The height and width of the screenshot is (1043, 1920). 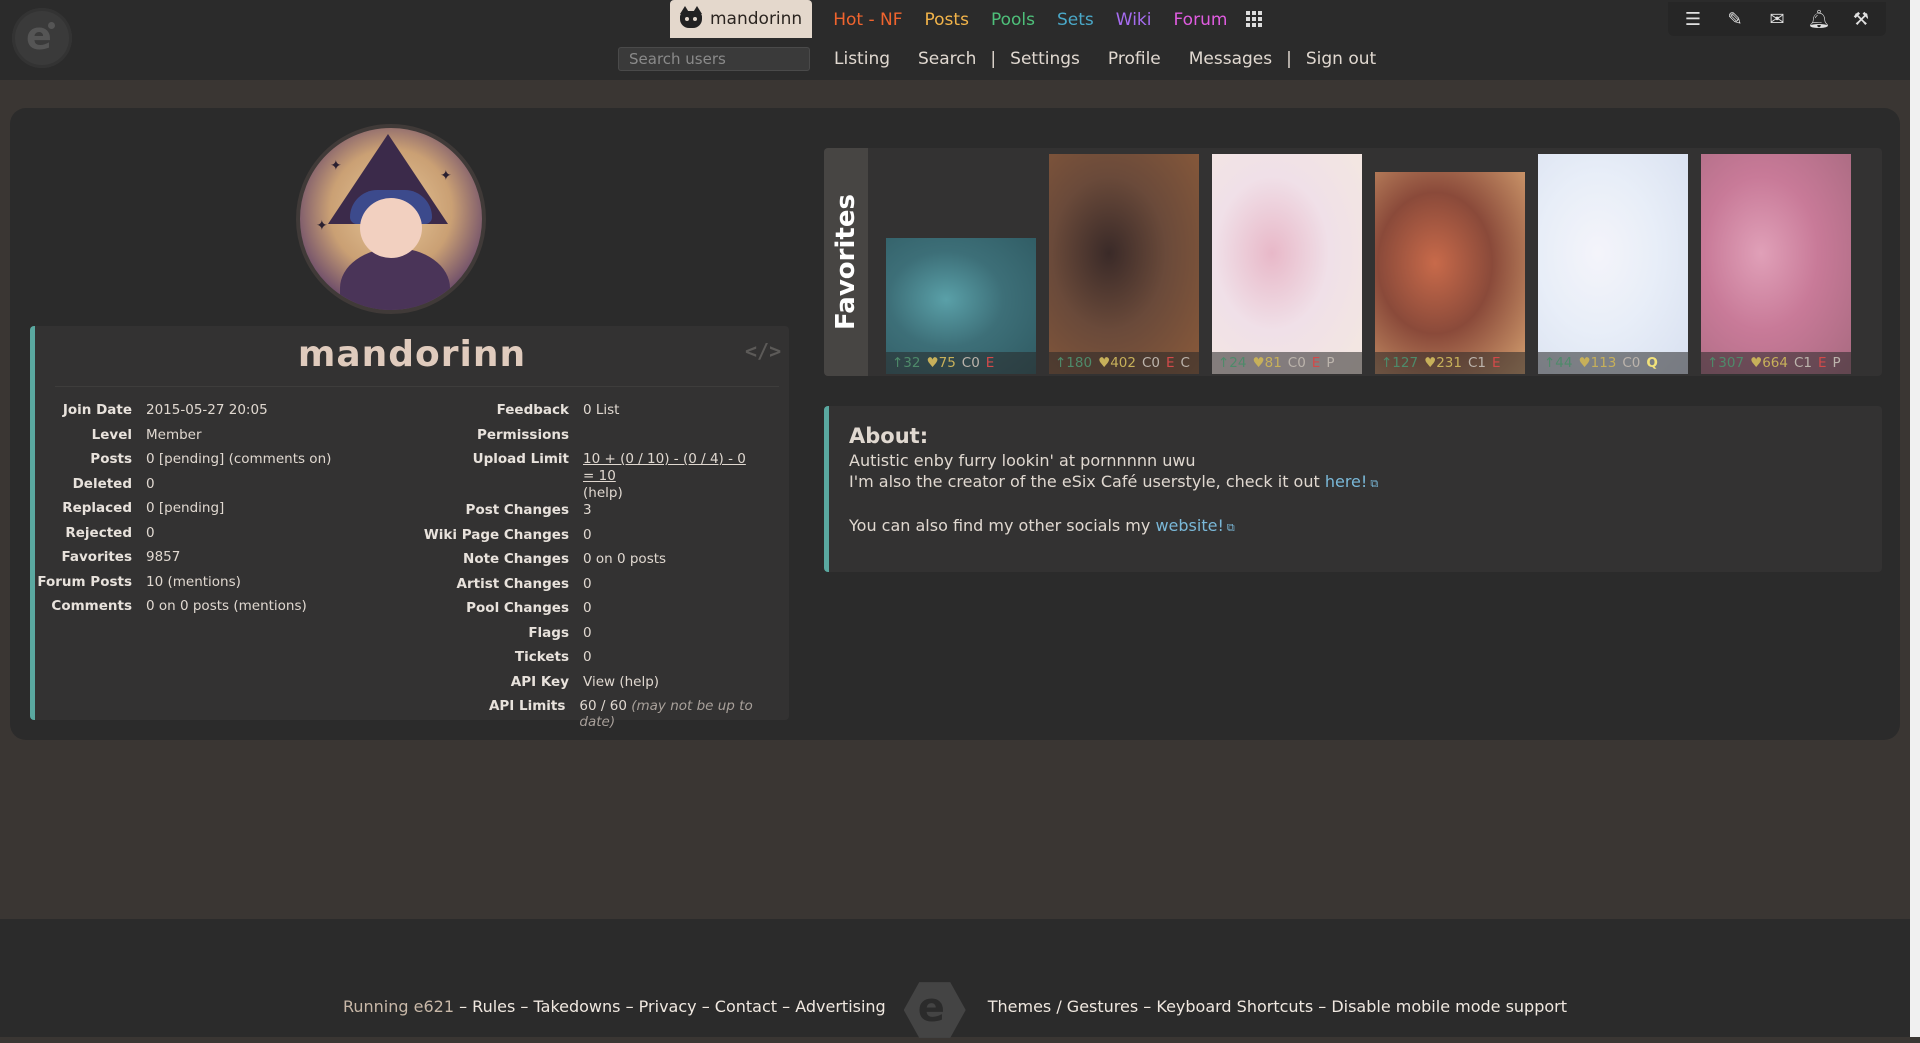 I want to click on nav-hot-nf: Hot - NF, so click(x=867, y=19).